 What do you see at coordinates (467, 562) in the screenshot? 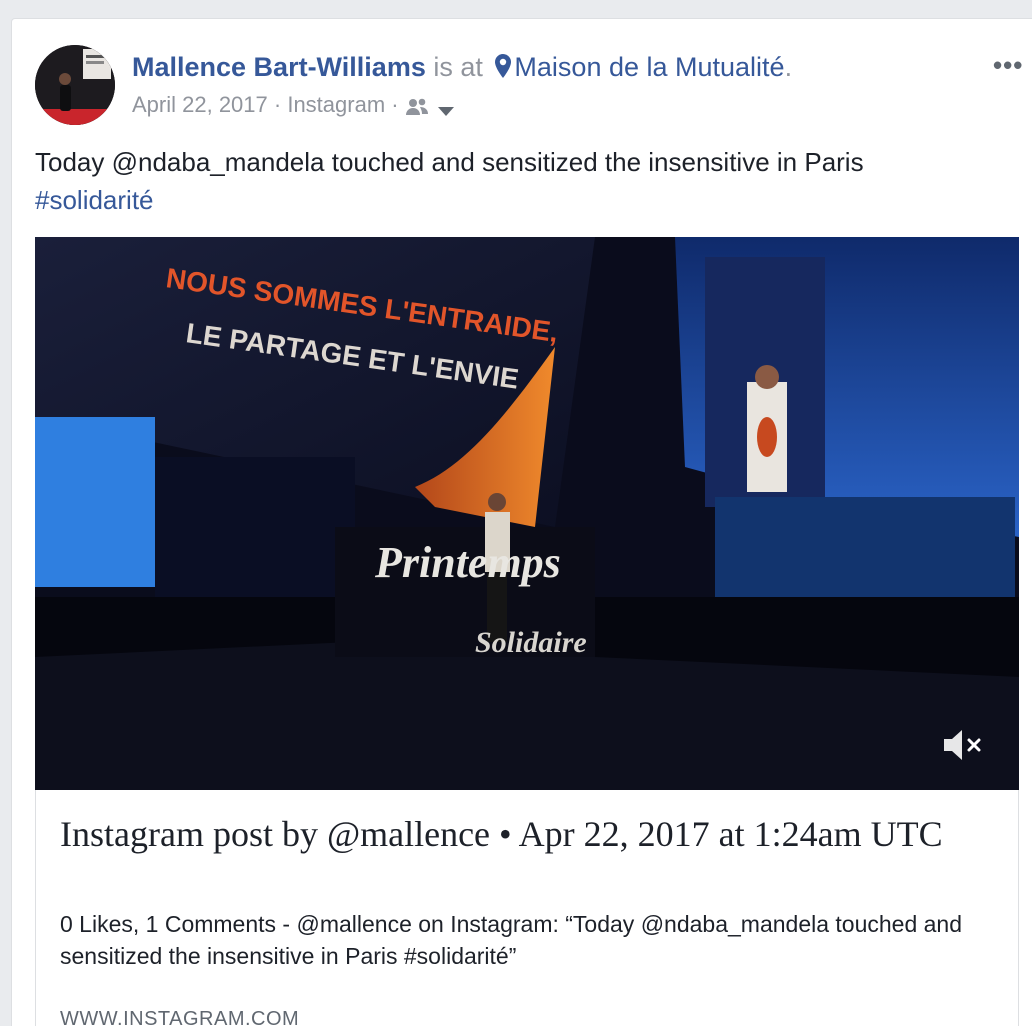
I see `video-stage-logo-1: Printemps` at bounding box center [467, 562].